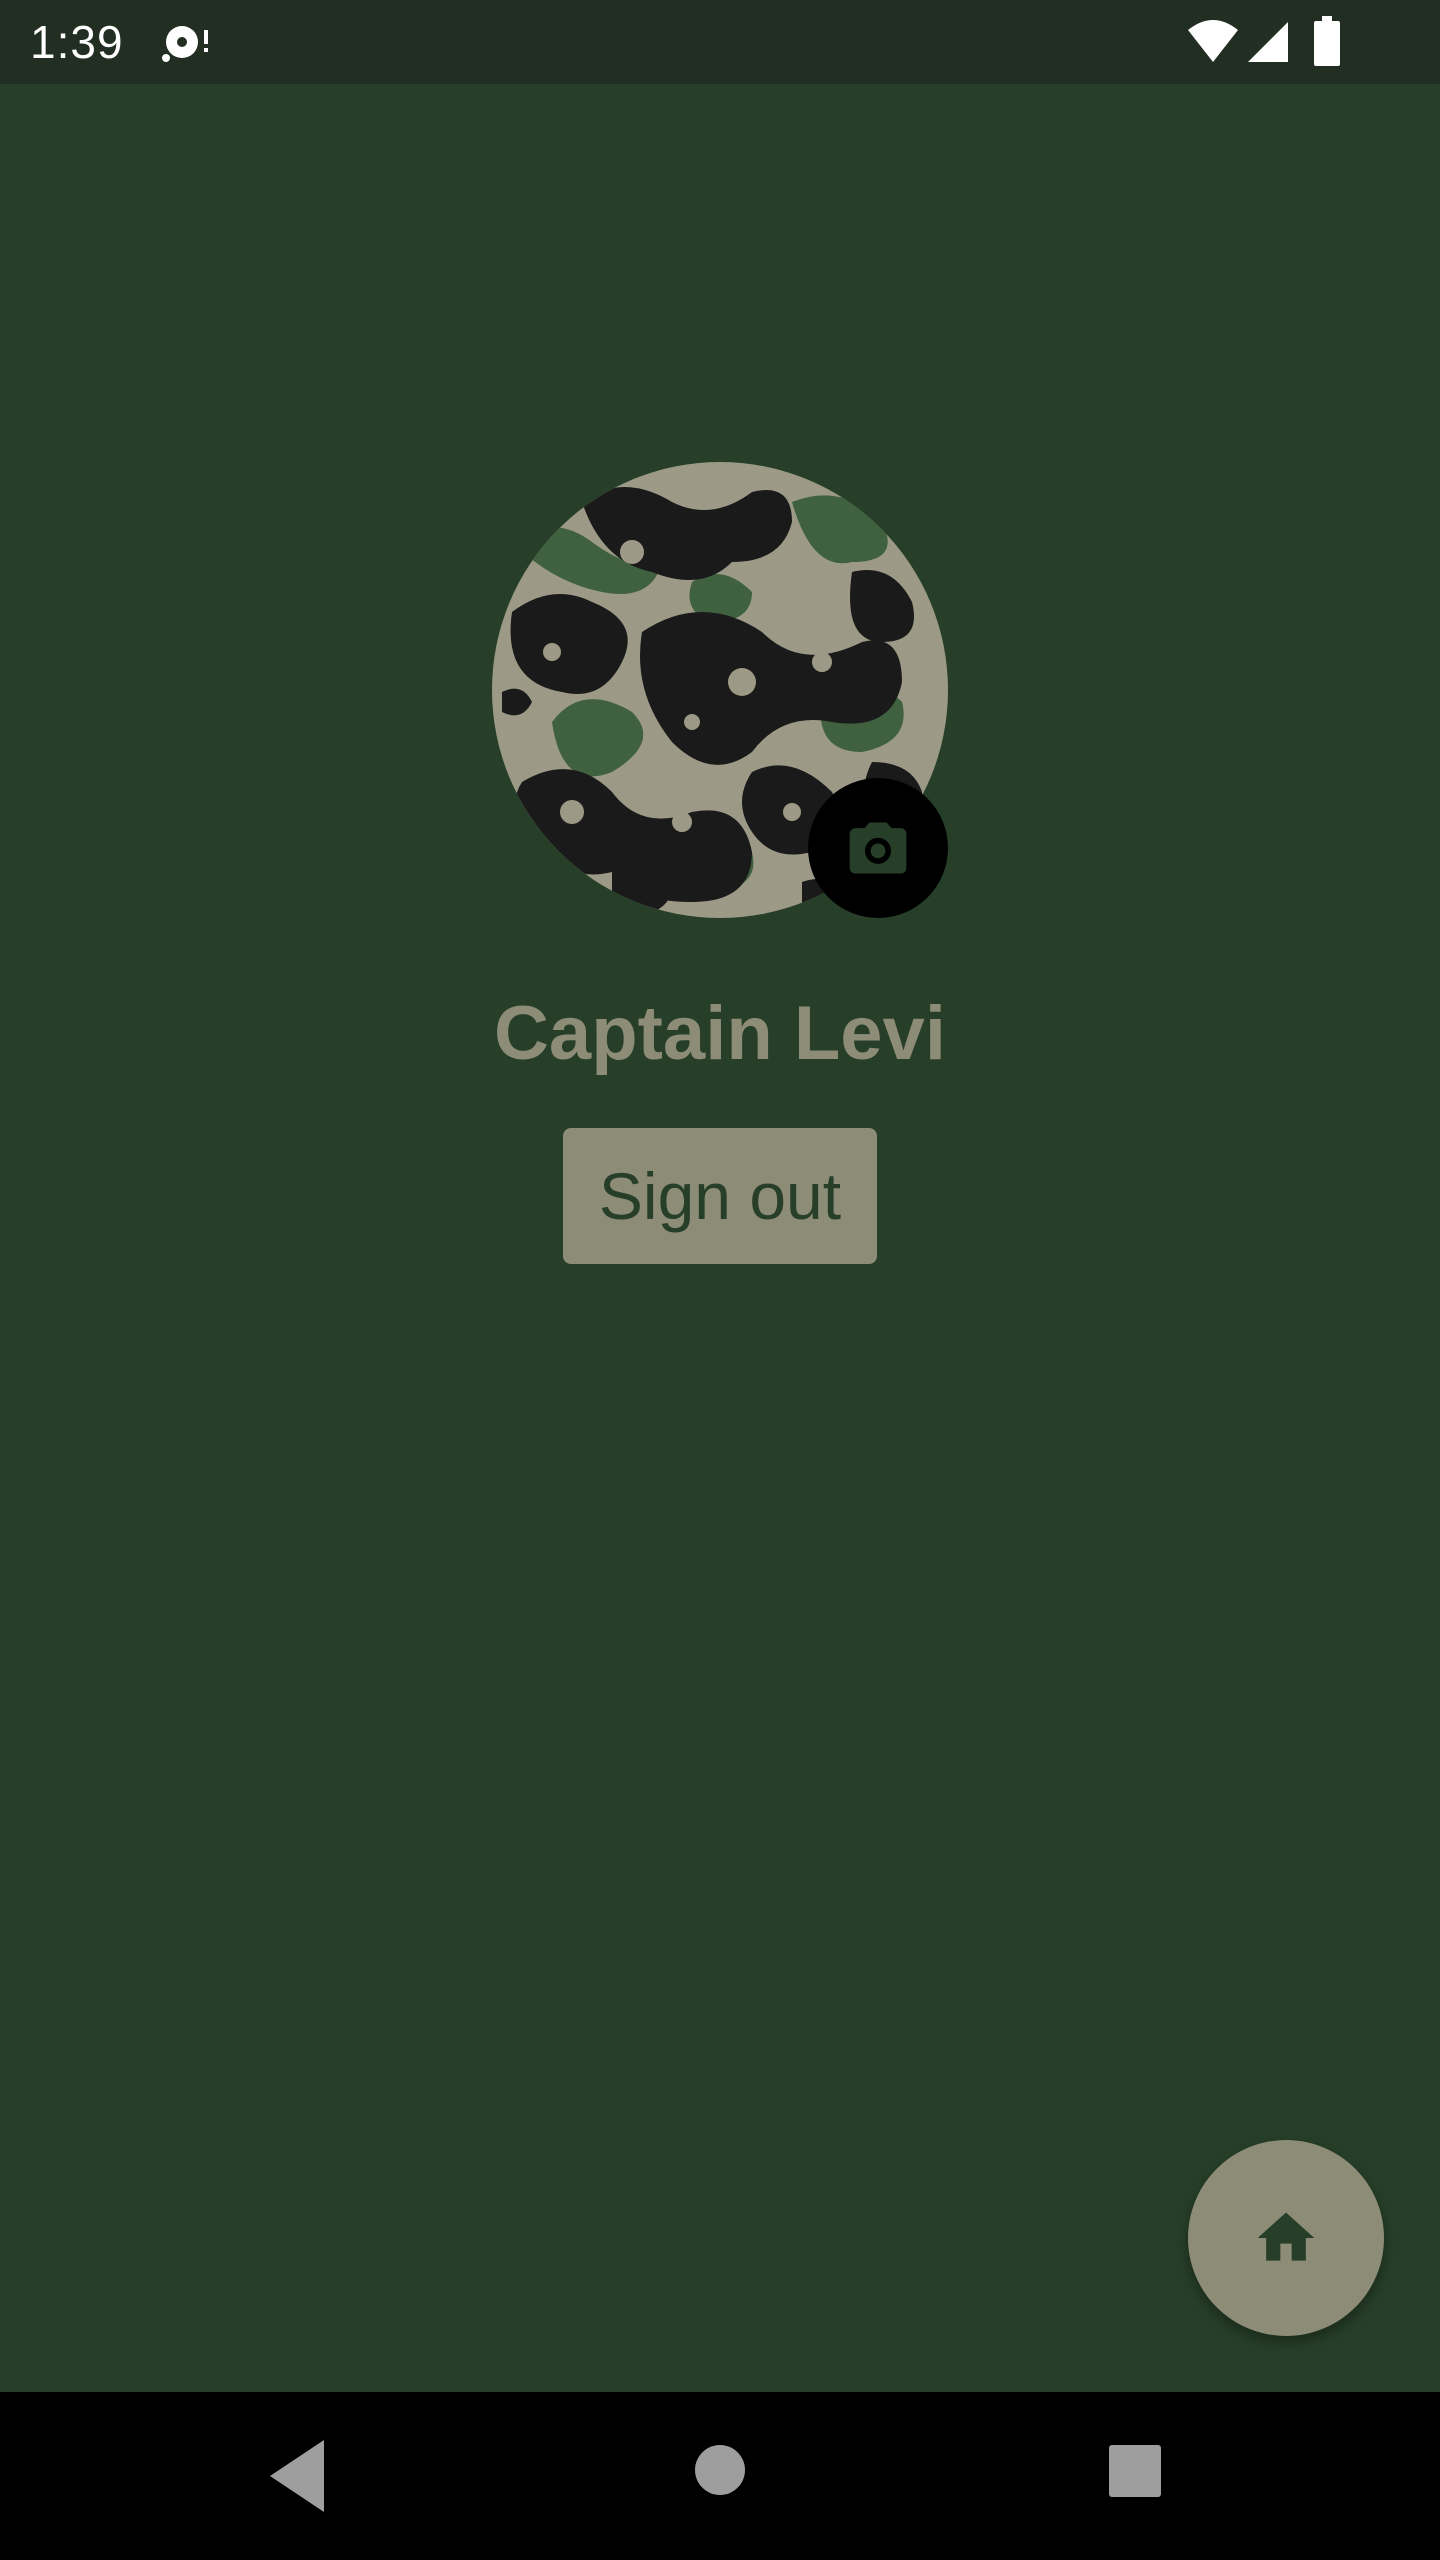 This screenshot has width=1440, height=2560. Describe the element at coordinates (720, 2470) in the screenshot. I see `home-circle-icon` at that location.